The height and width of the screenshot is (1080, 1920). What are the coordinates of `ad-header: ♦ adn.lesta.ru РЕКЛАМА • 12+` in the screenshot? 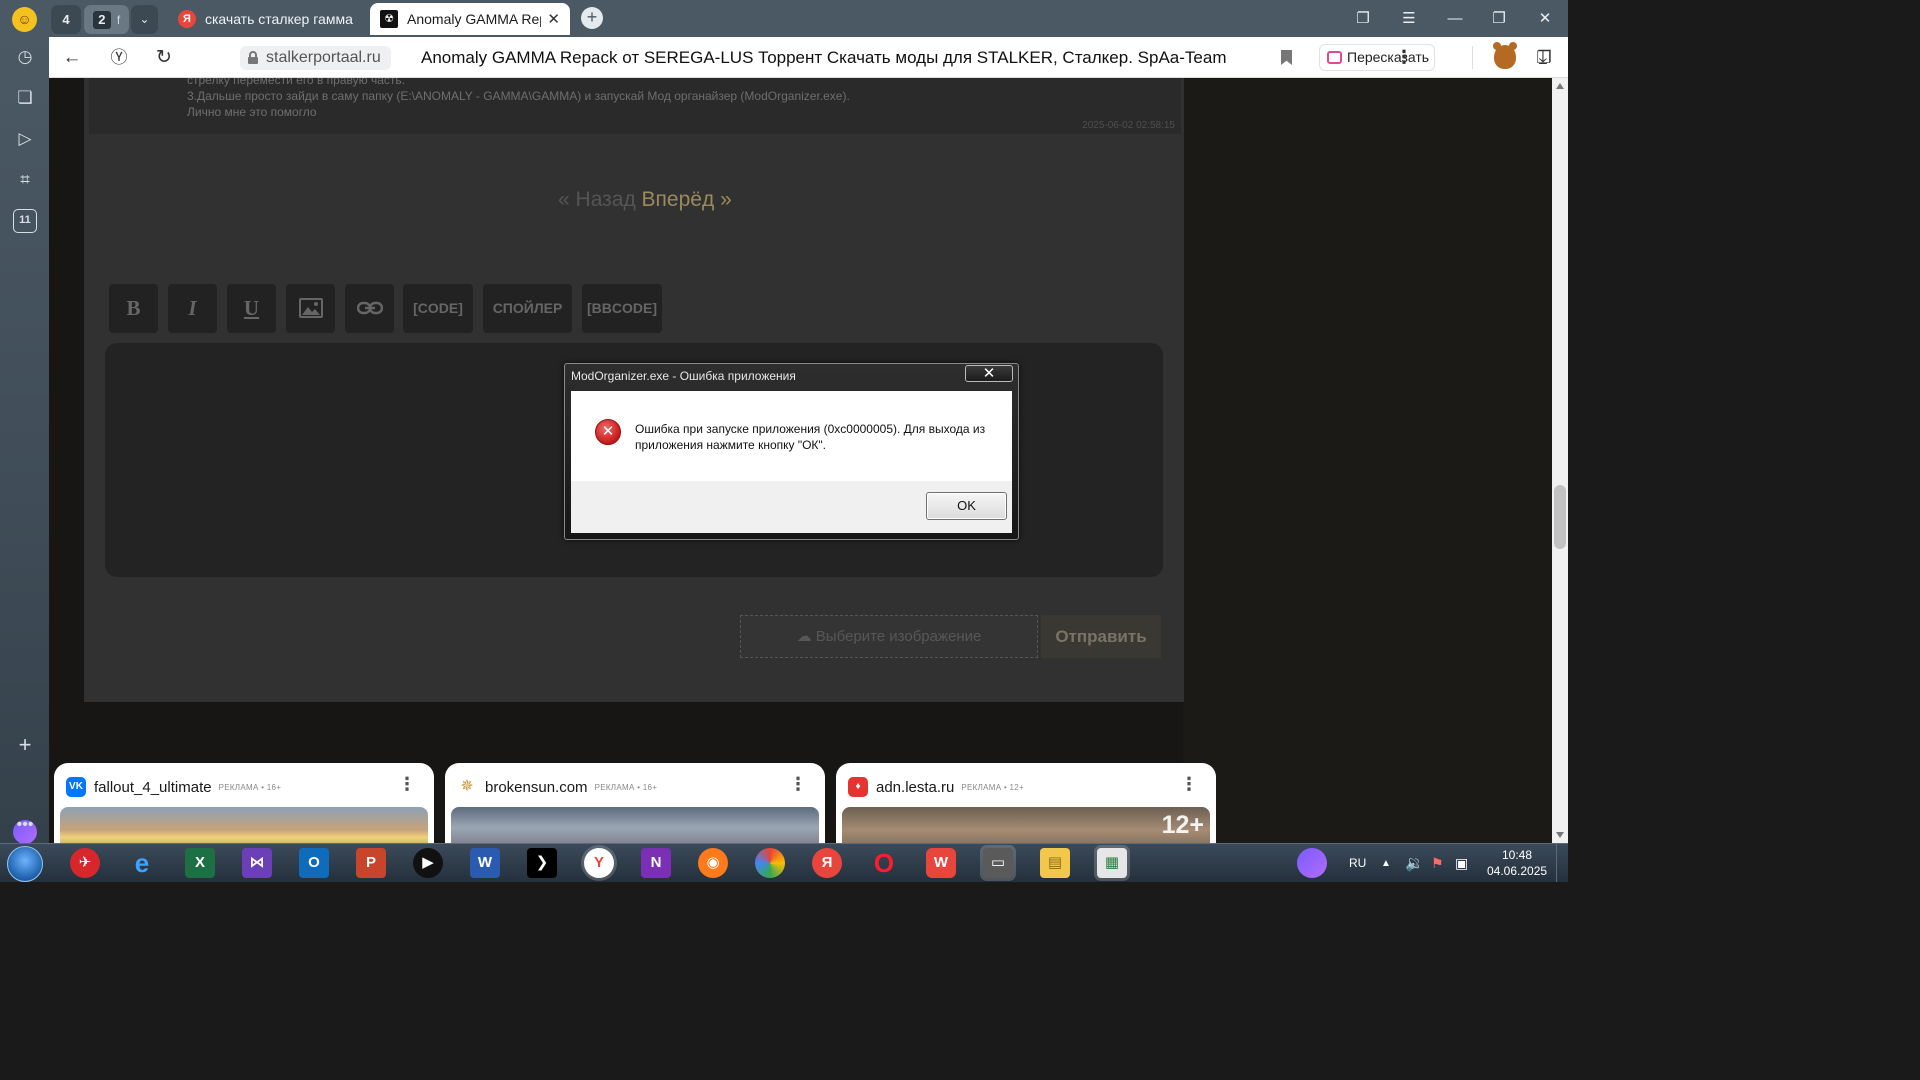 It's located at (936, 787).